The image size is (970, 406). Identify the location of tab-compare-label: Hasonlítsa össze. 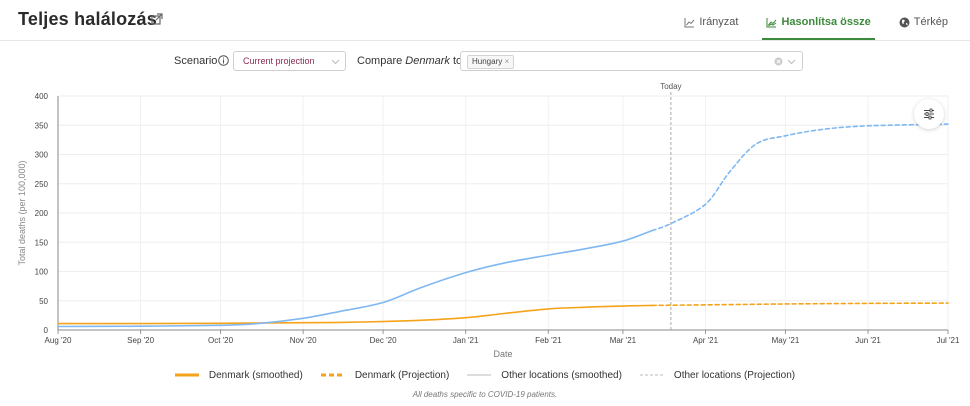
(826, 22).